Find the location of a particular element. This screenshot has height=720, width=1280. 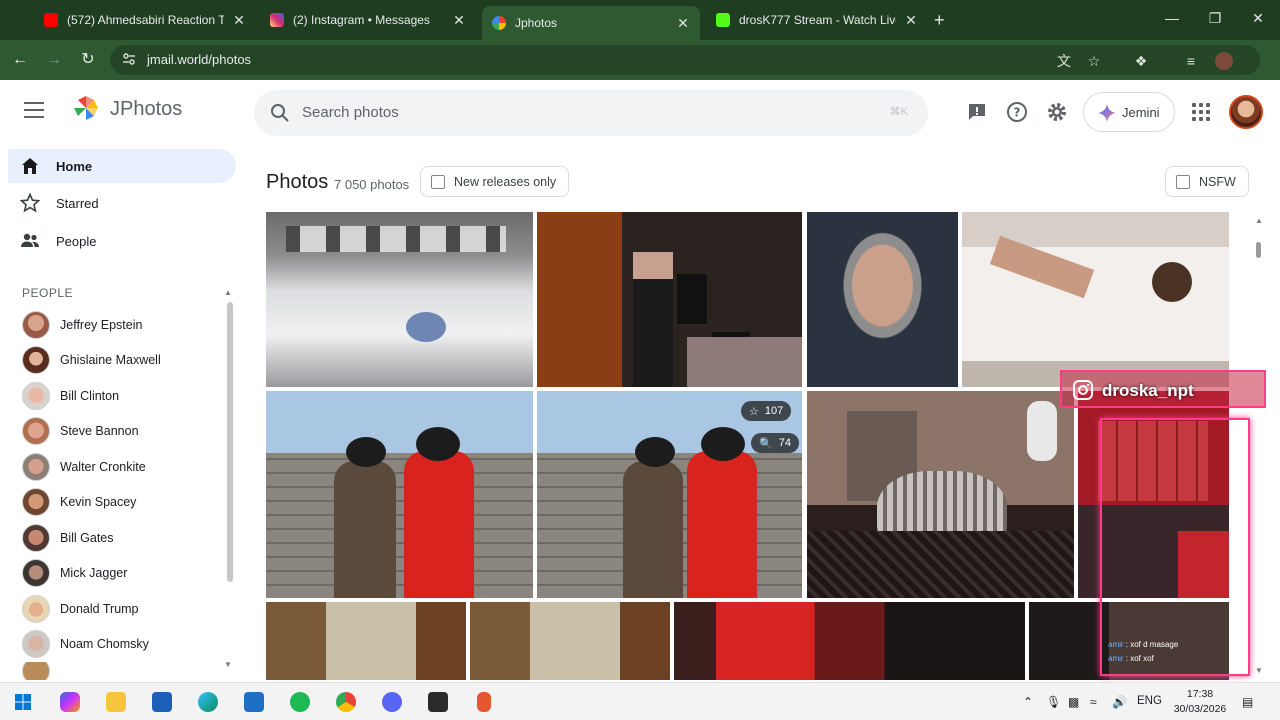

main-scroll-down-icon: ▼ is located at coordinates (1259, 670).